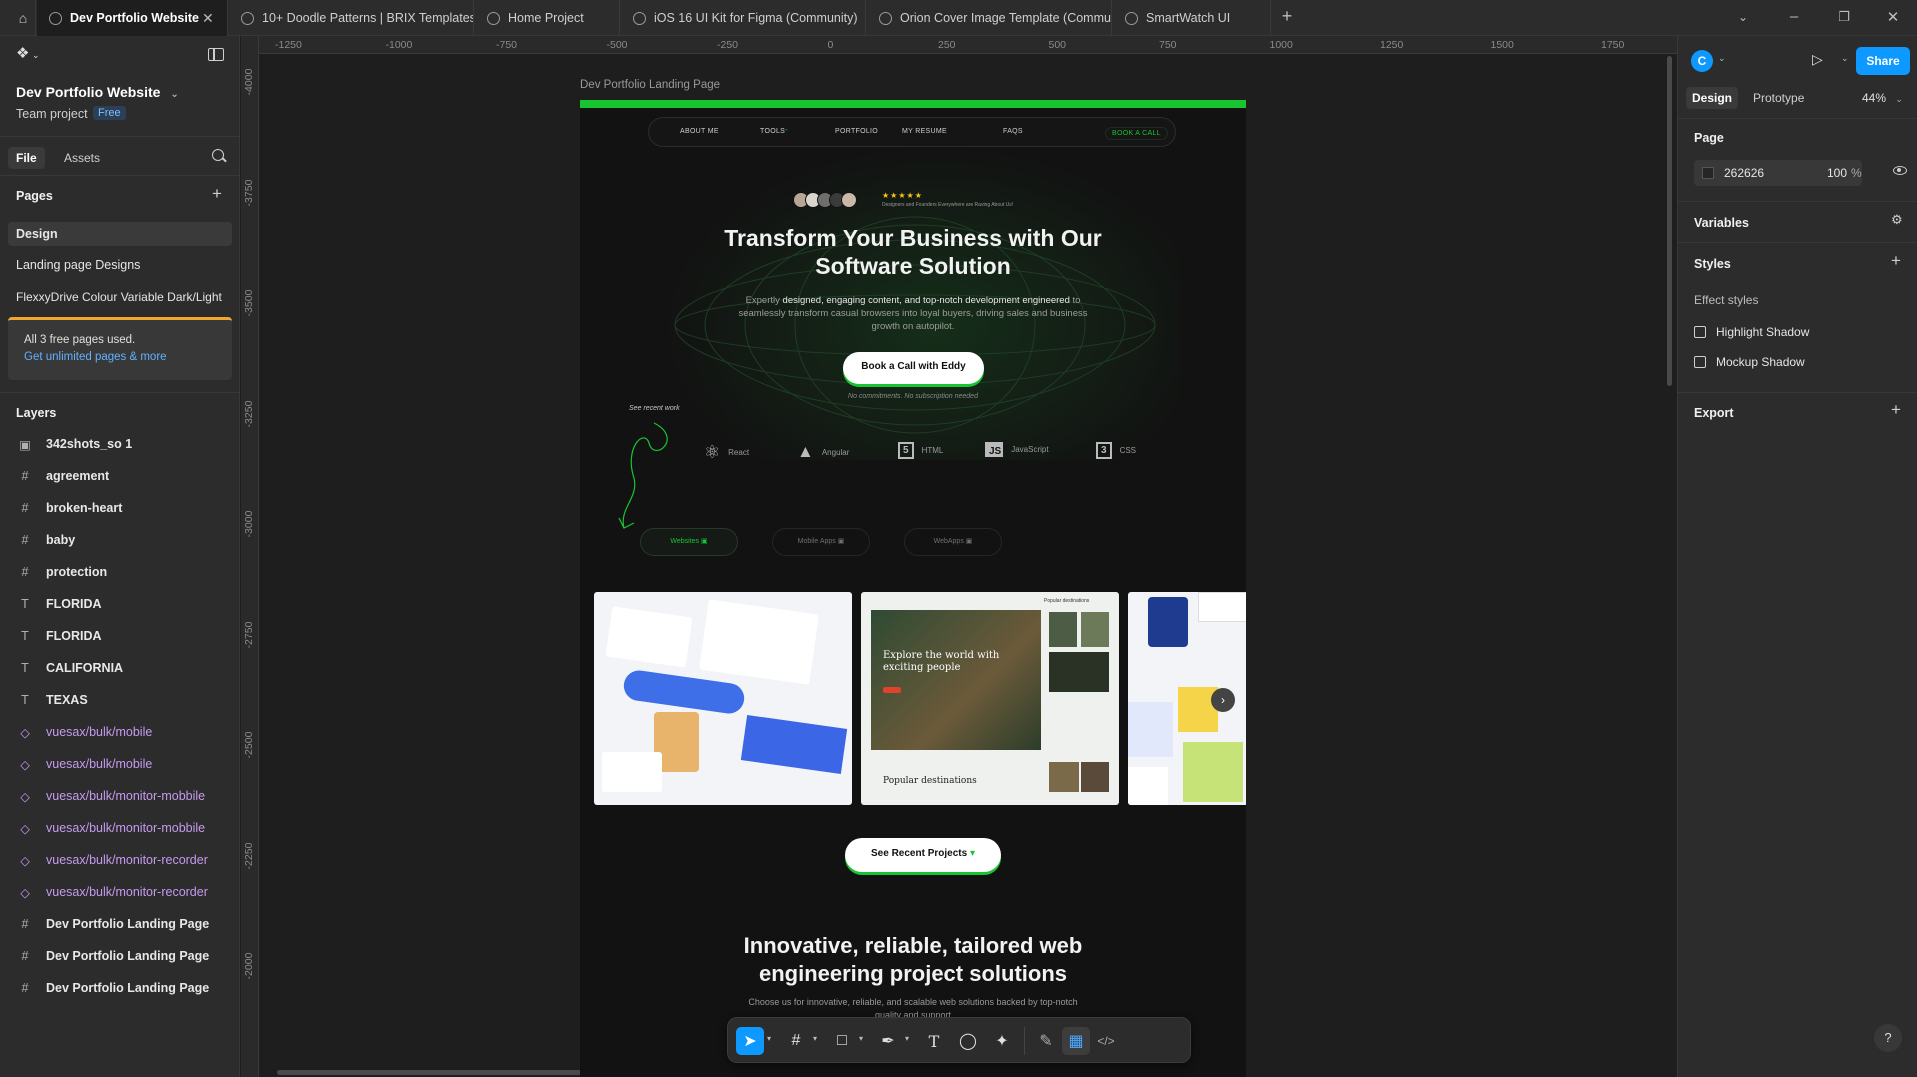 The width and height of the screenshot is (1917, 1077). I want to click on draw-mode-icon: ✎, so click(1046, 1041).